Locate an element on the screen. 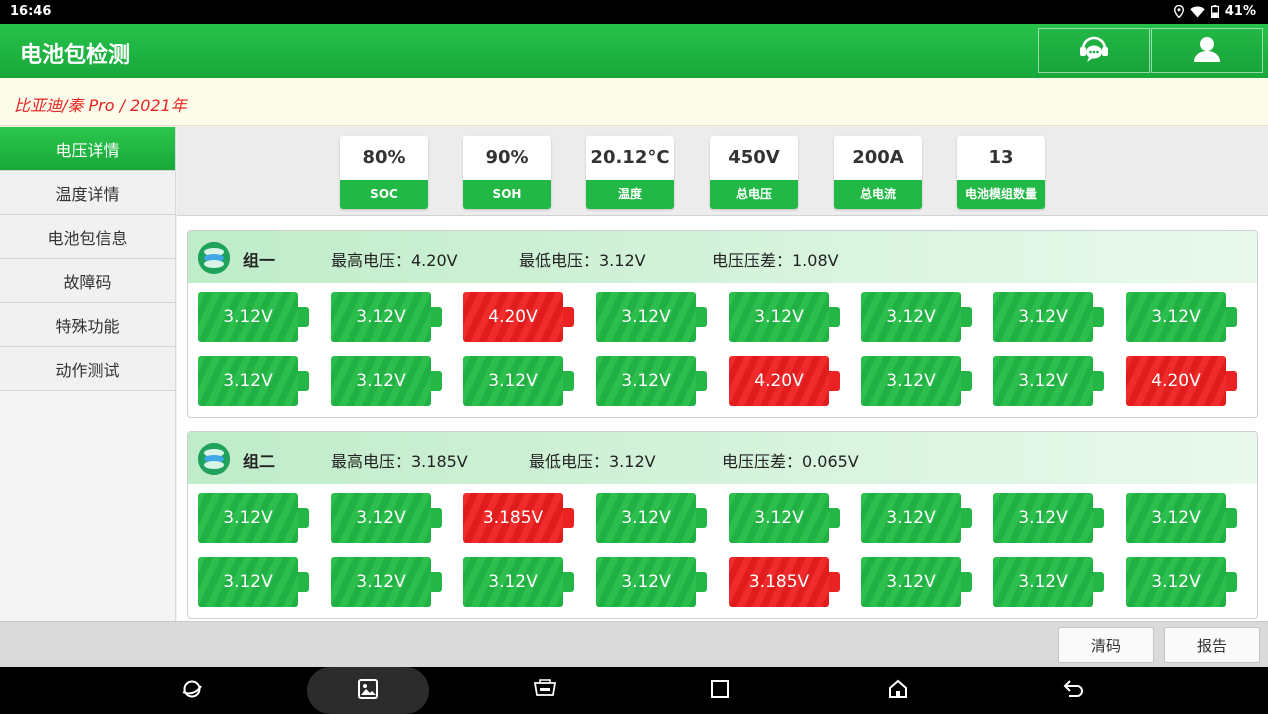  clear-codes-button: 清码 is located at coordinates (1106, 645).